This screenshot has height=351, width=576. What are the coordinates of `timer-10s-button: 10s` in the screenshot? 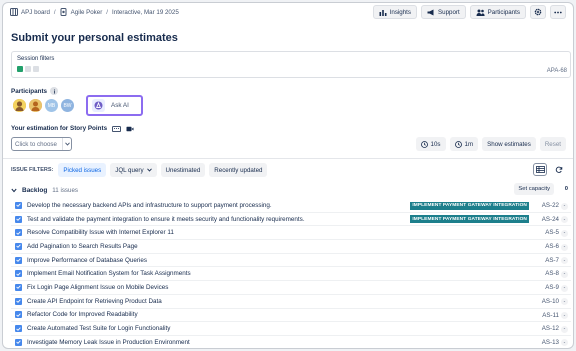 It's located at (430, 144).